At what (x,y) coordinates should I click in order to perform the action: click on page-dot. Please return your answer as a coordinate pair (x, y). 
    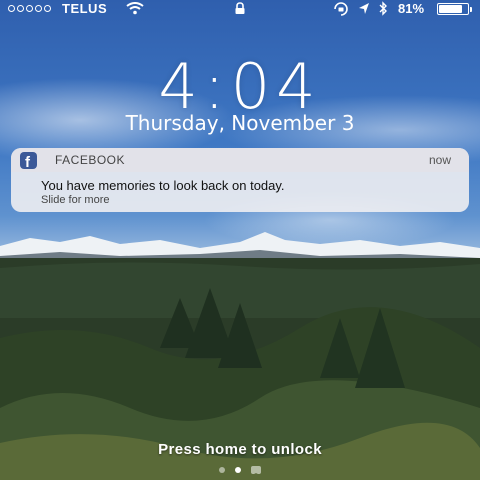
    Looking at the image, I should click on (222, 470).